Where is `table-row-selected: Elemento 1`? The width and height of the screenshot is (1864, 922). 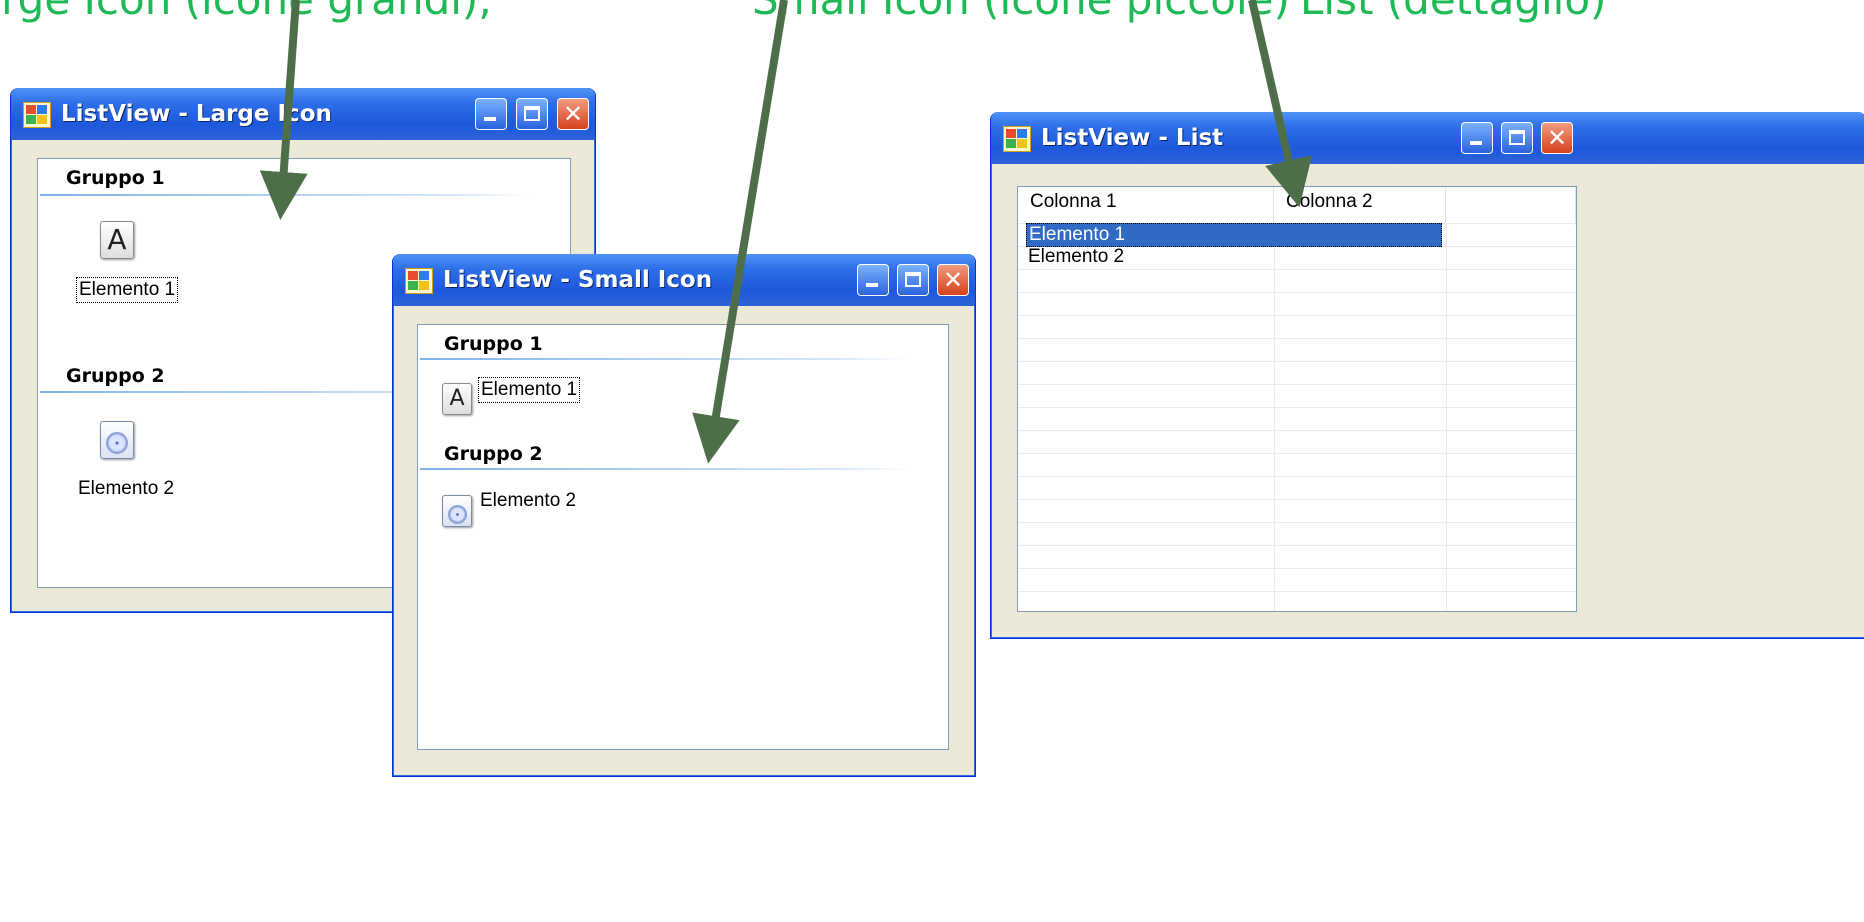 table-row-selected: Elemento 1 is located at coordinates (1234, 235).